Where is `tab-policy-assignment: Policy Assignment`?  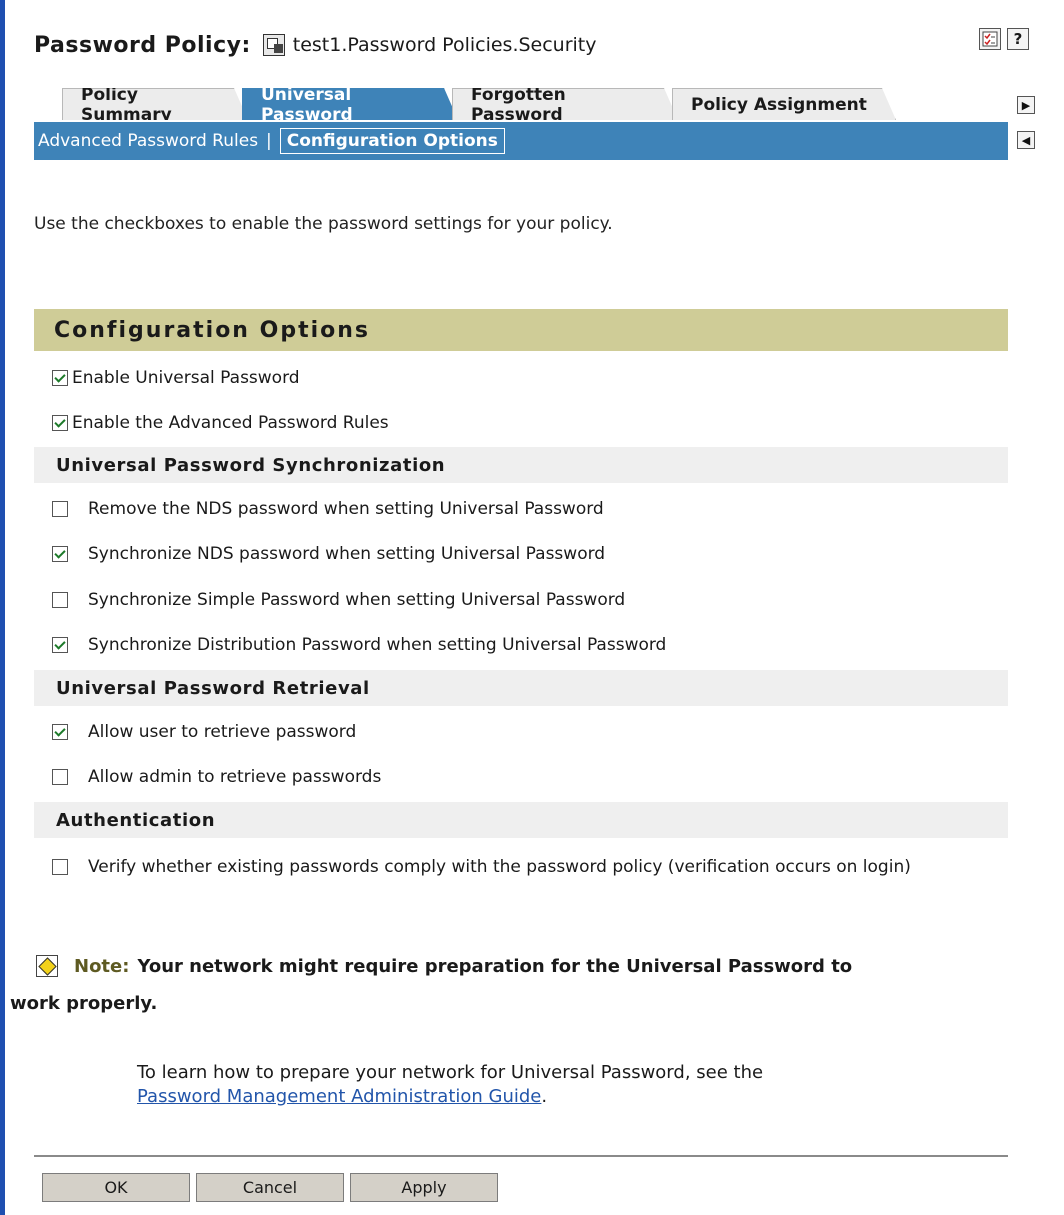 tab-policy-assignment: Policy Assignment is located at coordinates (784, 104).